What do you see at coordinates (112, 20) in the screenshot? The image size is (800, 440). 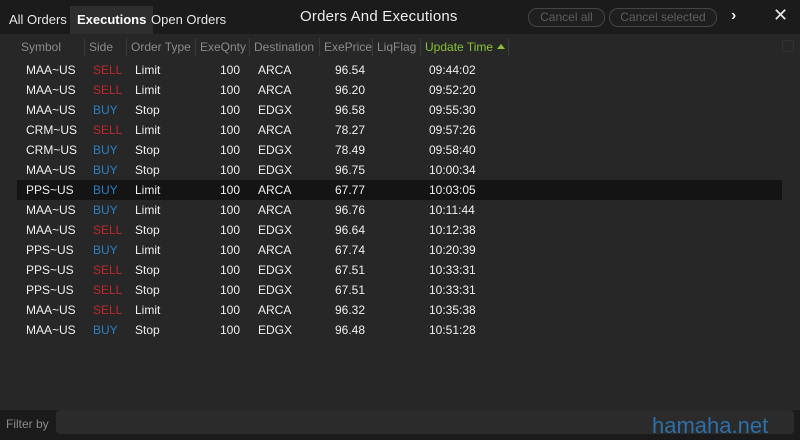 I see `tab-executions: Executions` at bounding box center [112, 20].